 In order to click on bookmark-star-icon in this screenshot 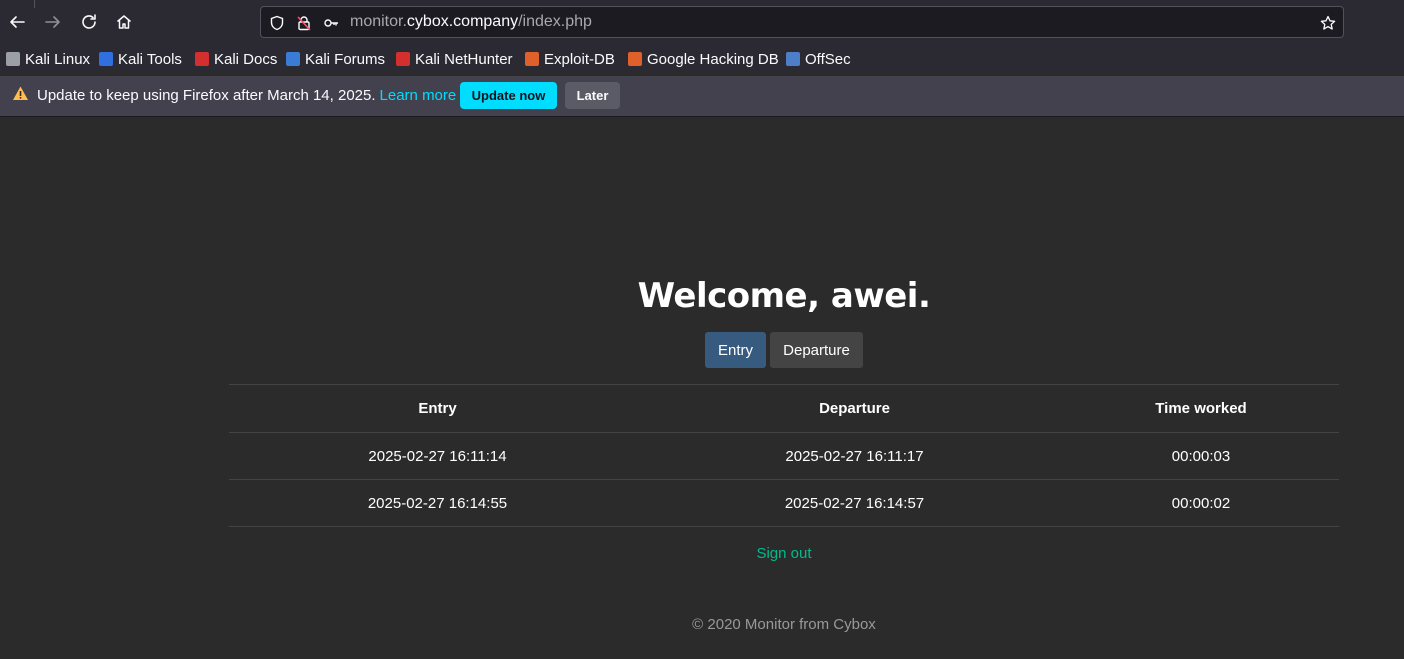, I will do `click(1328, 23)`.